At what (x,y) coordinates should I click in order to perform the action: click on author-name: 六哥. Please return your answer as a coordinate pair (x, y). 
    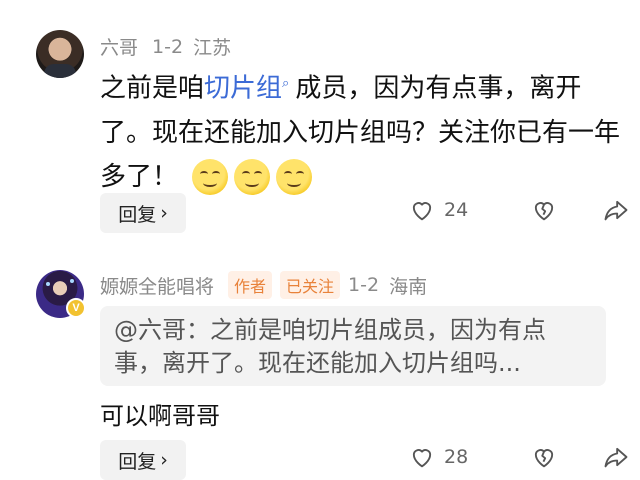
    Looking at the image, I should click on (119, 46).